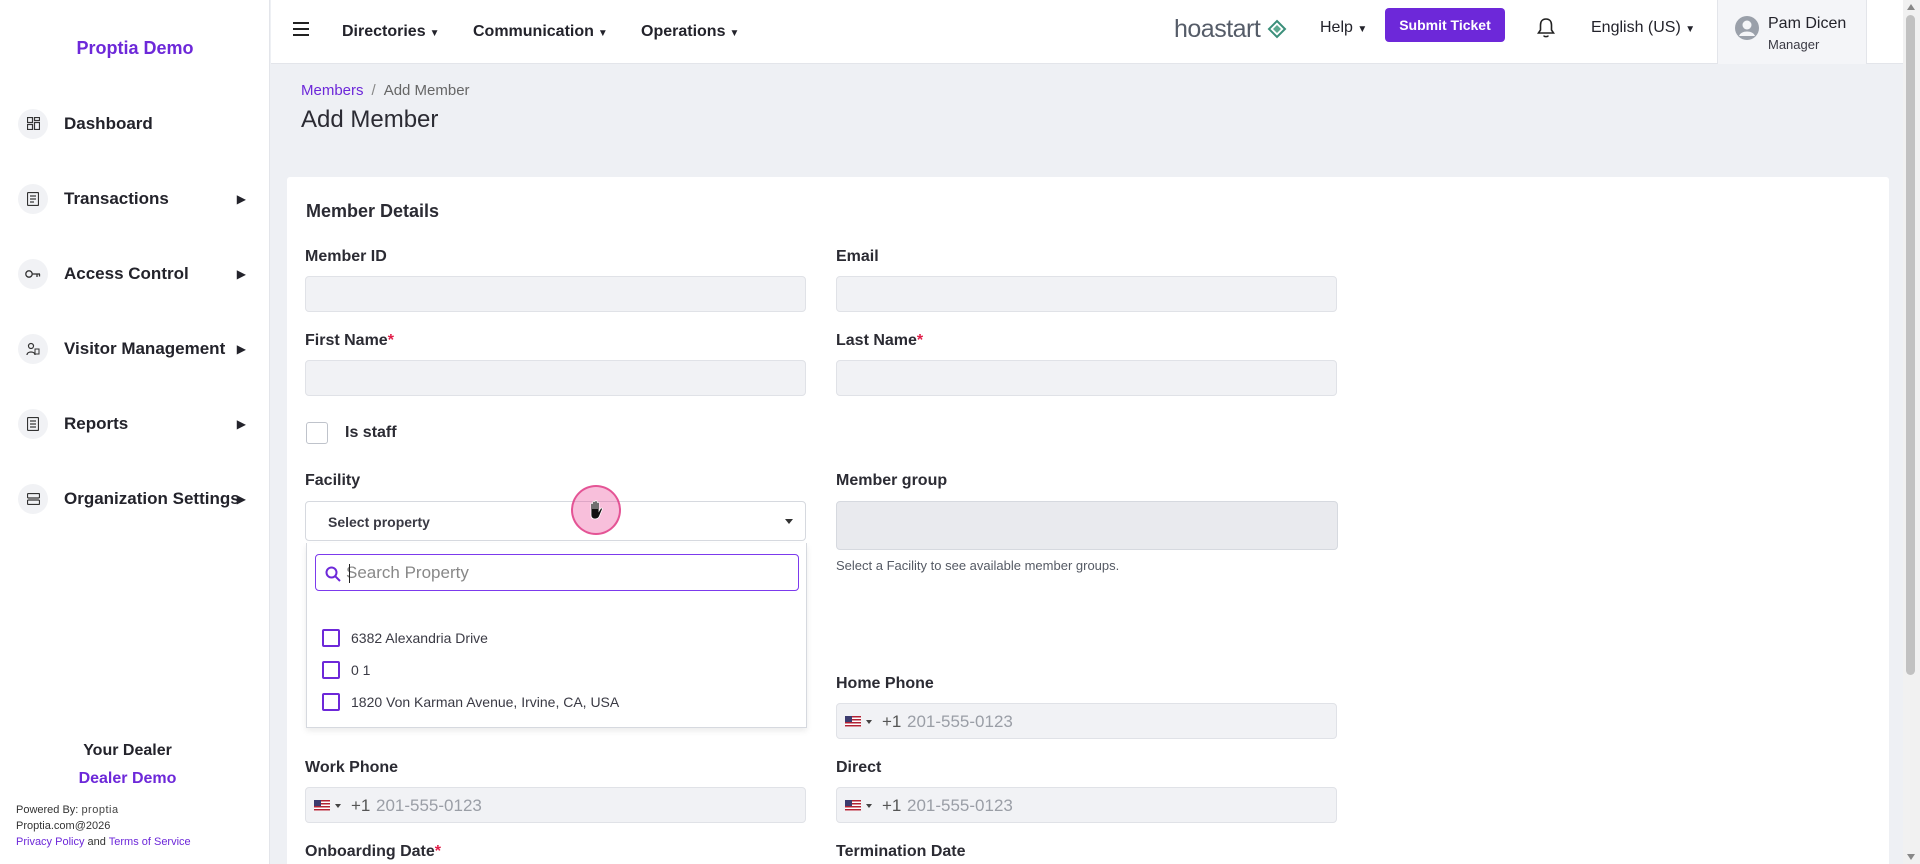  Describe the element at coordinates (596, 510) in the screenshot. I see `grab-hand-icon` at that location.